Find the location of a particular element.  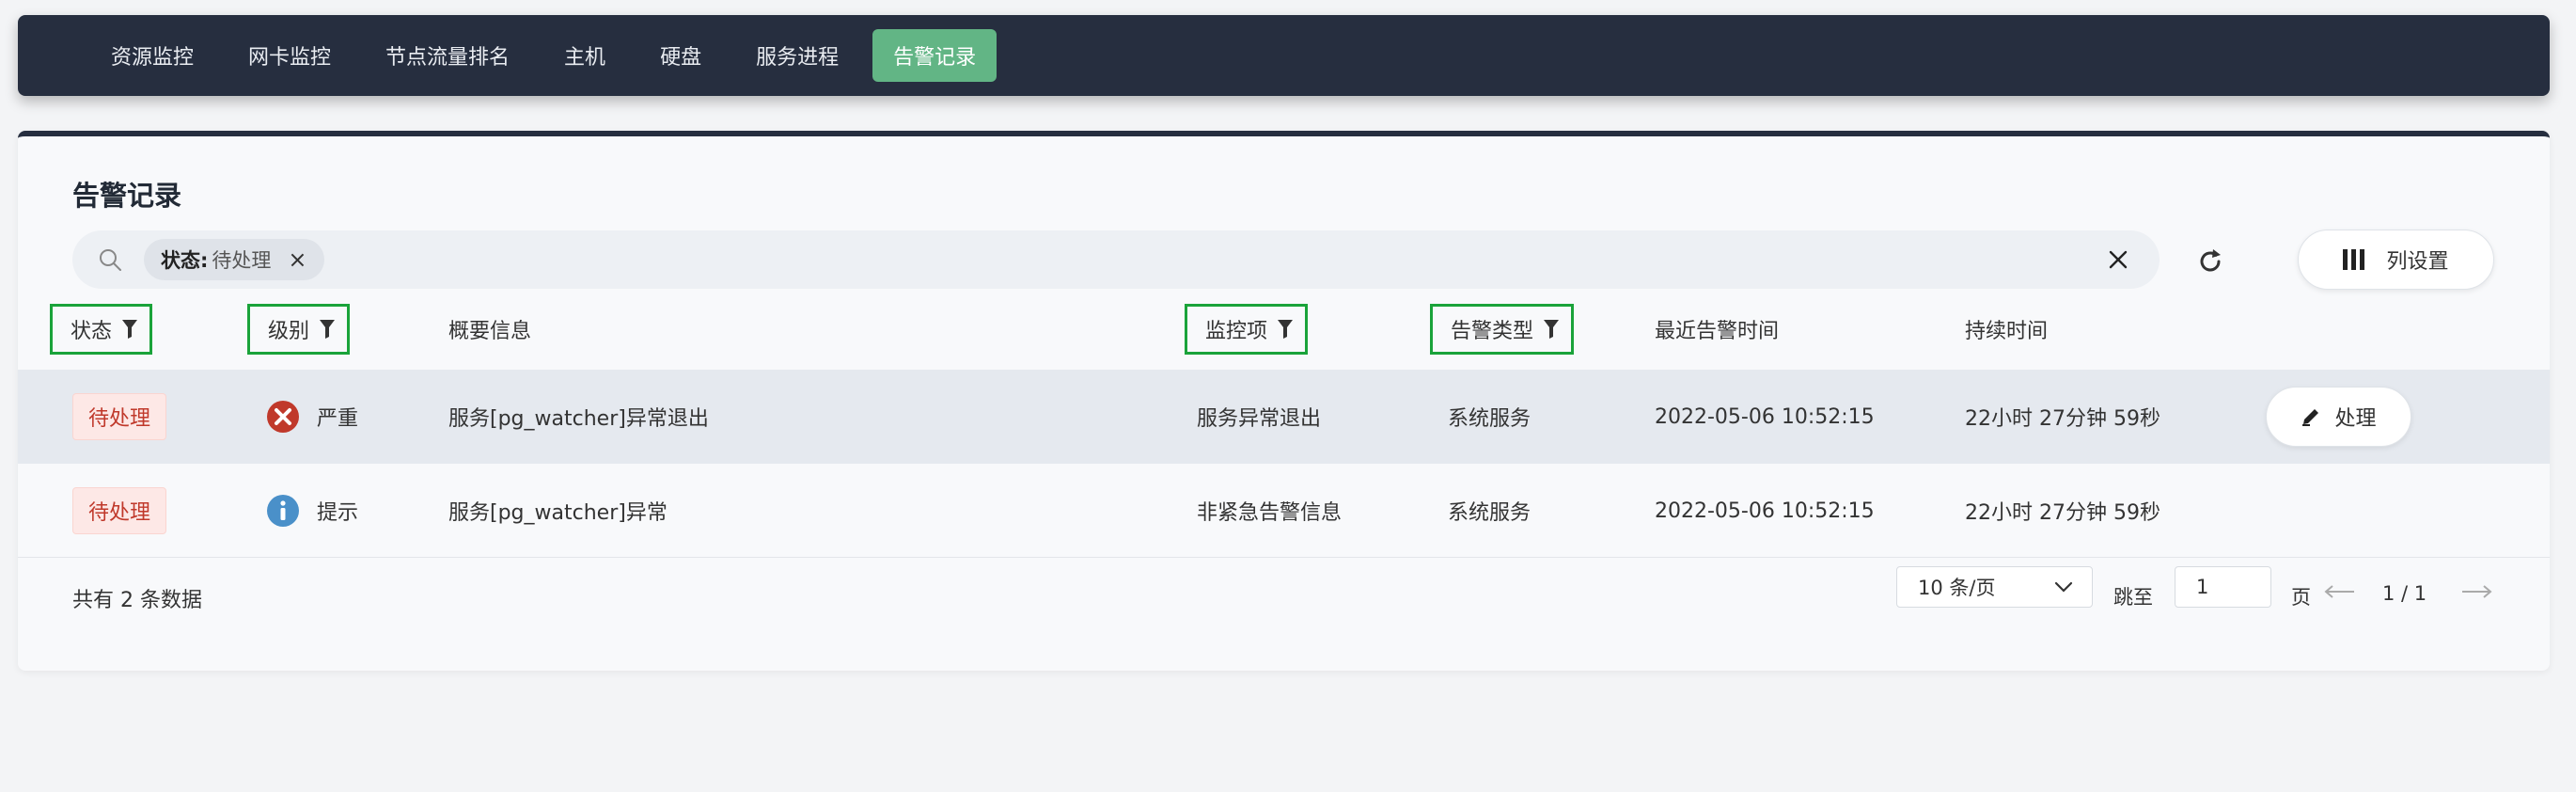

column-header-alert-type: 告警类型 is located at coordinates (1503, 329).